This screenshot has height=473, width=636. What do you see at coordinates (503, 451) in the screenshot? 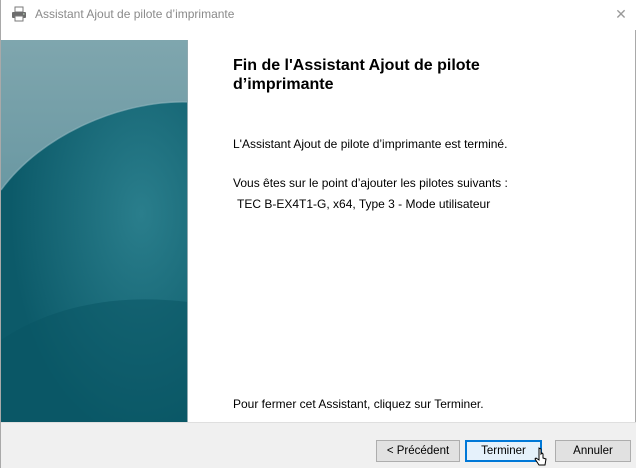
I see `finish-button: Terminer` at bounding box center [503, 451].